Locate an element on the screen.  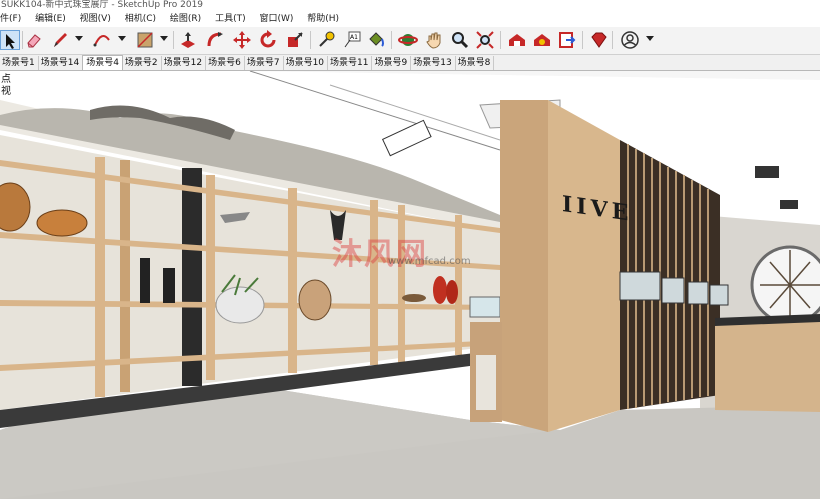
paint-bucket-icon is located at coordinates (376, 40).